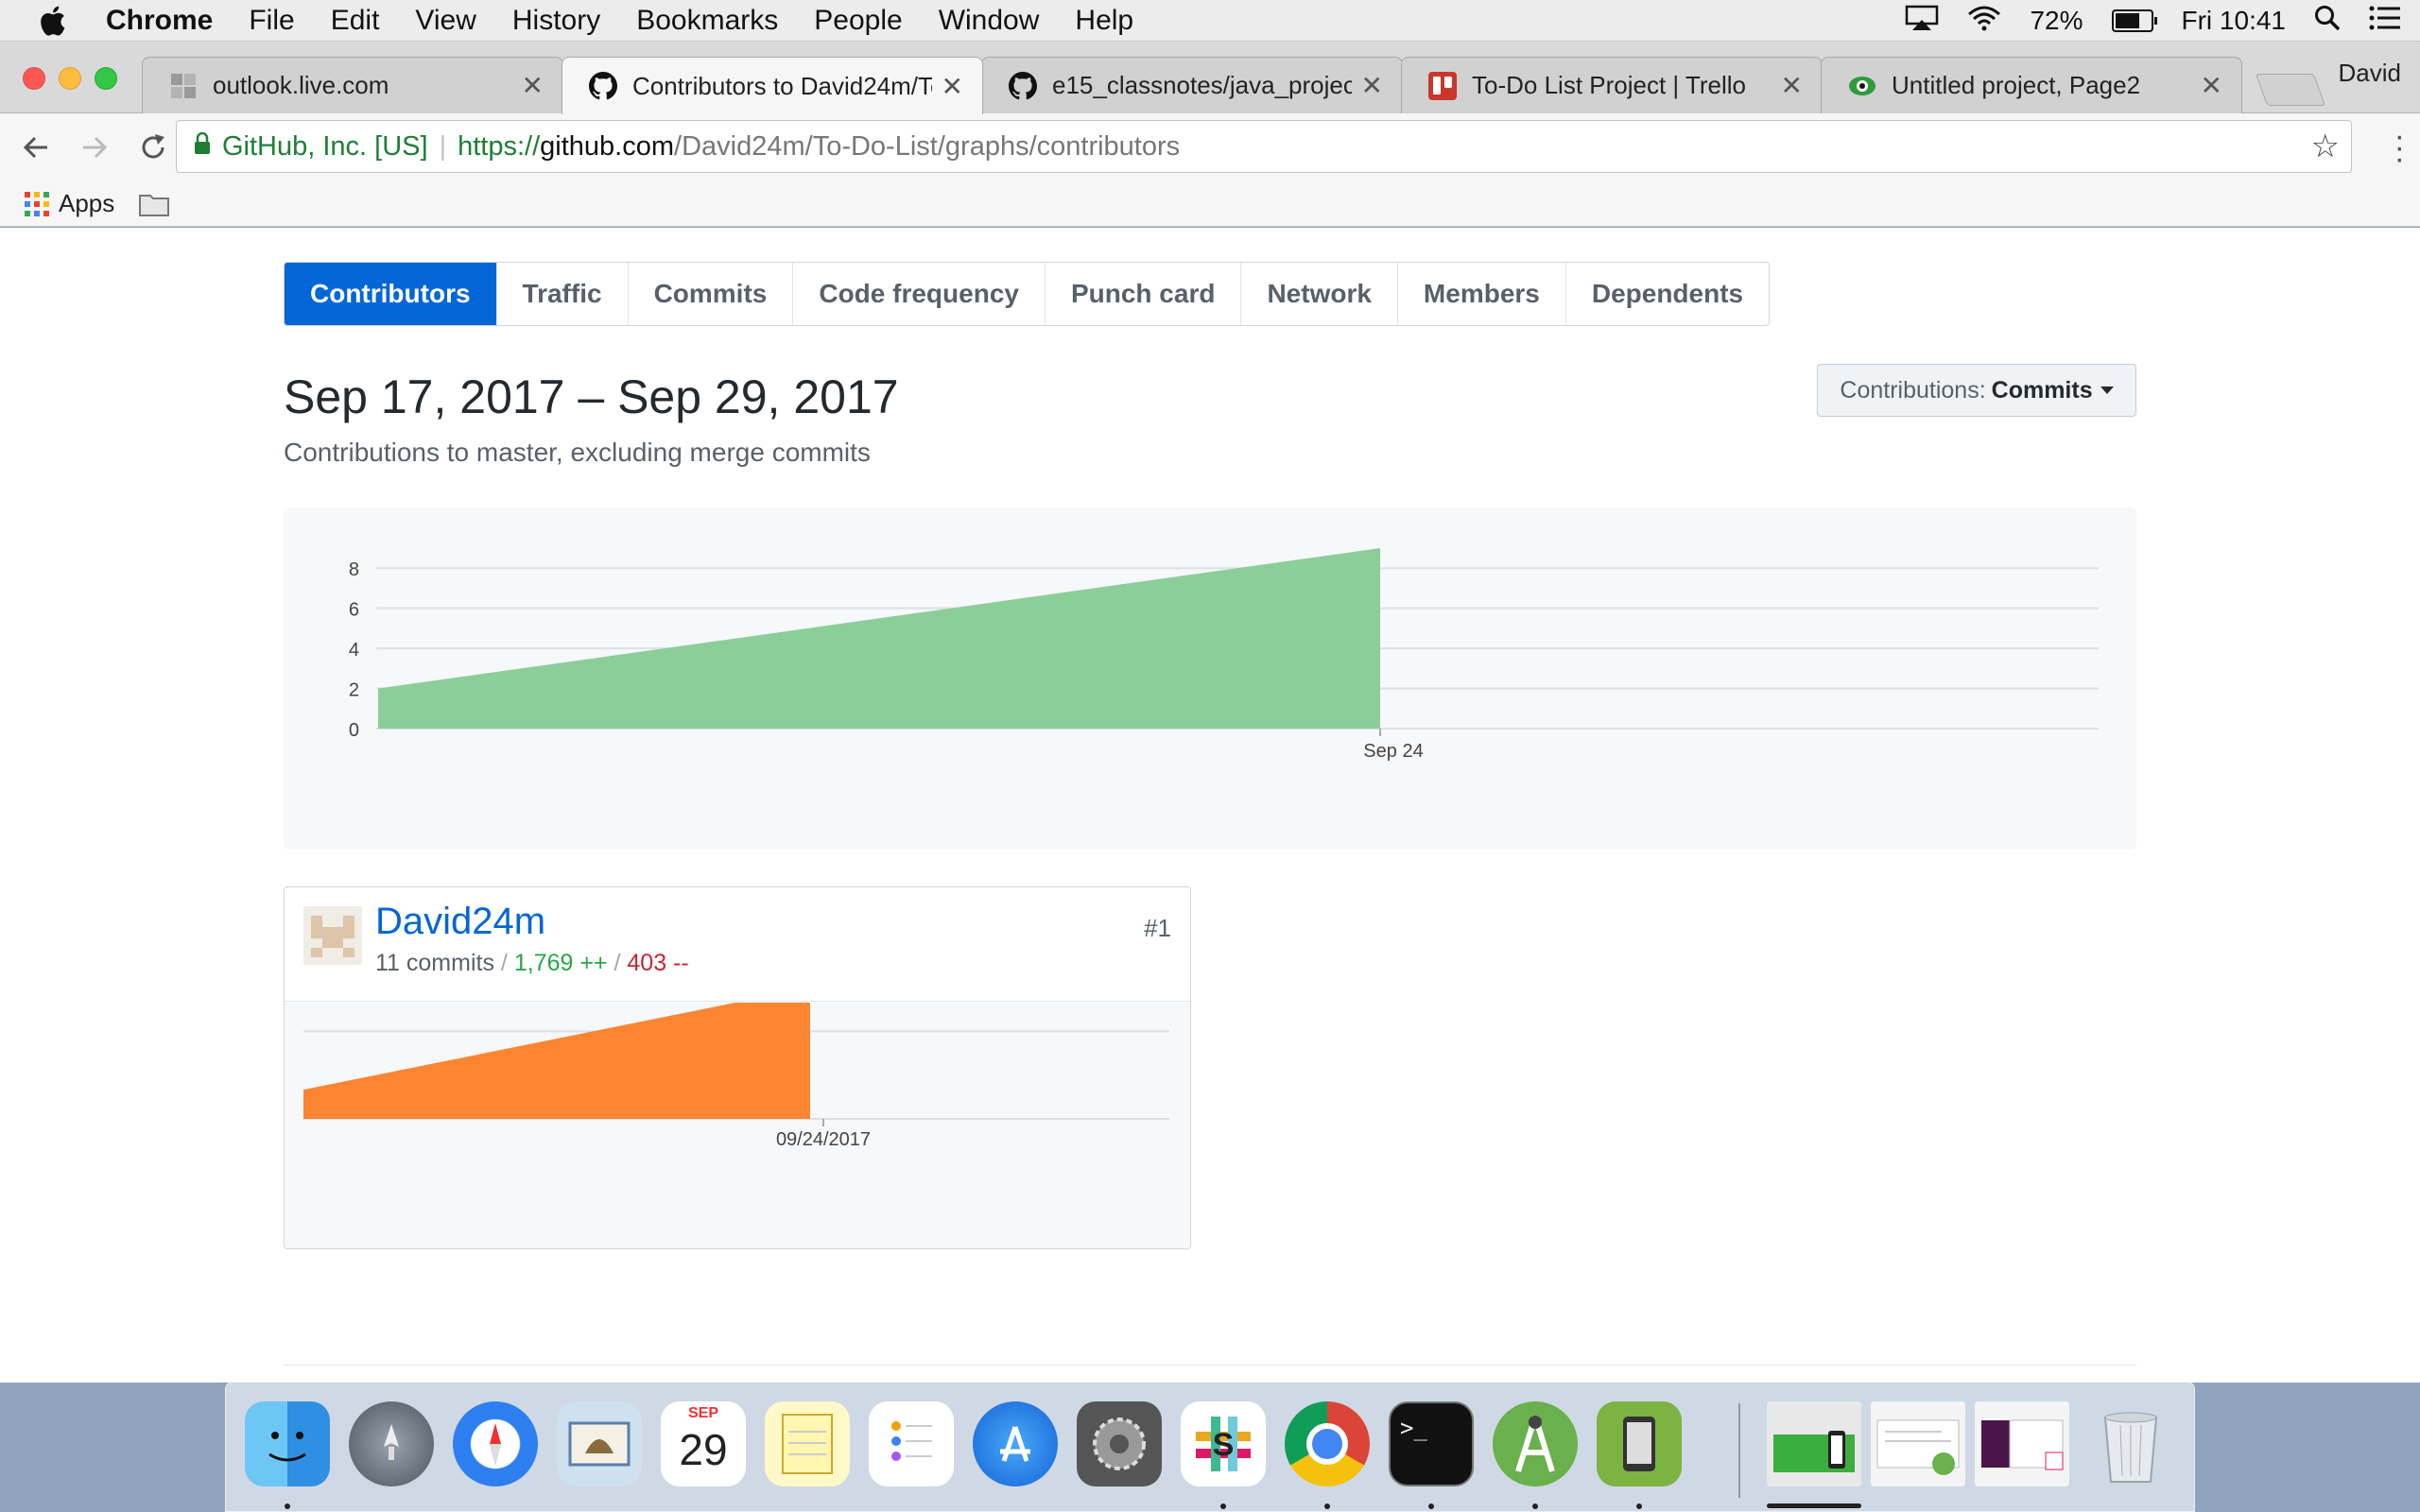 The width and height of the screenshot is (2420, 1512). I want to click on svg-text: S, so click(1224, 1445).